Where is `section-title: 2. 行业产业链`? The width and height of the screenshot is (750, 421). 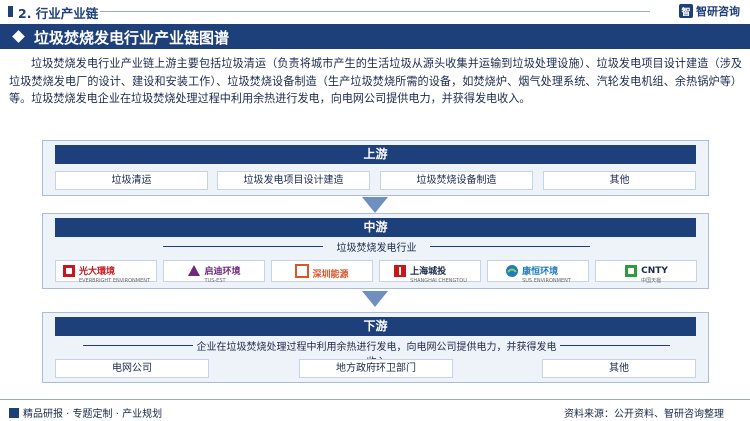 section-title: 2. 行业产业链 is located at coordinates (58, 13).